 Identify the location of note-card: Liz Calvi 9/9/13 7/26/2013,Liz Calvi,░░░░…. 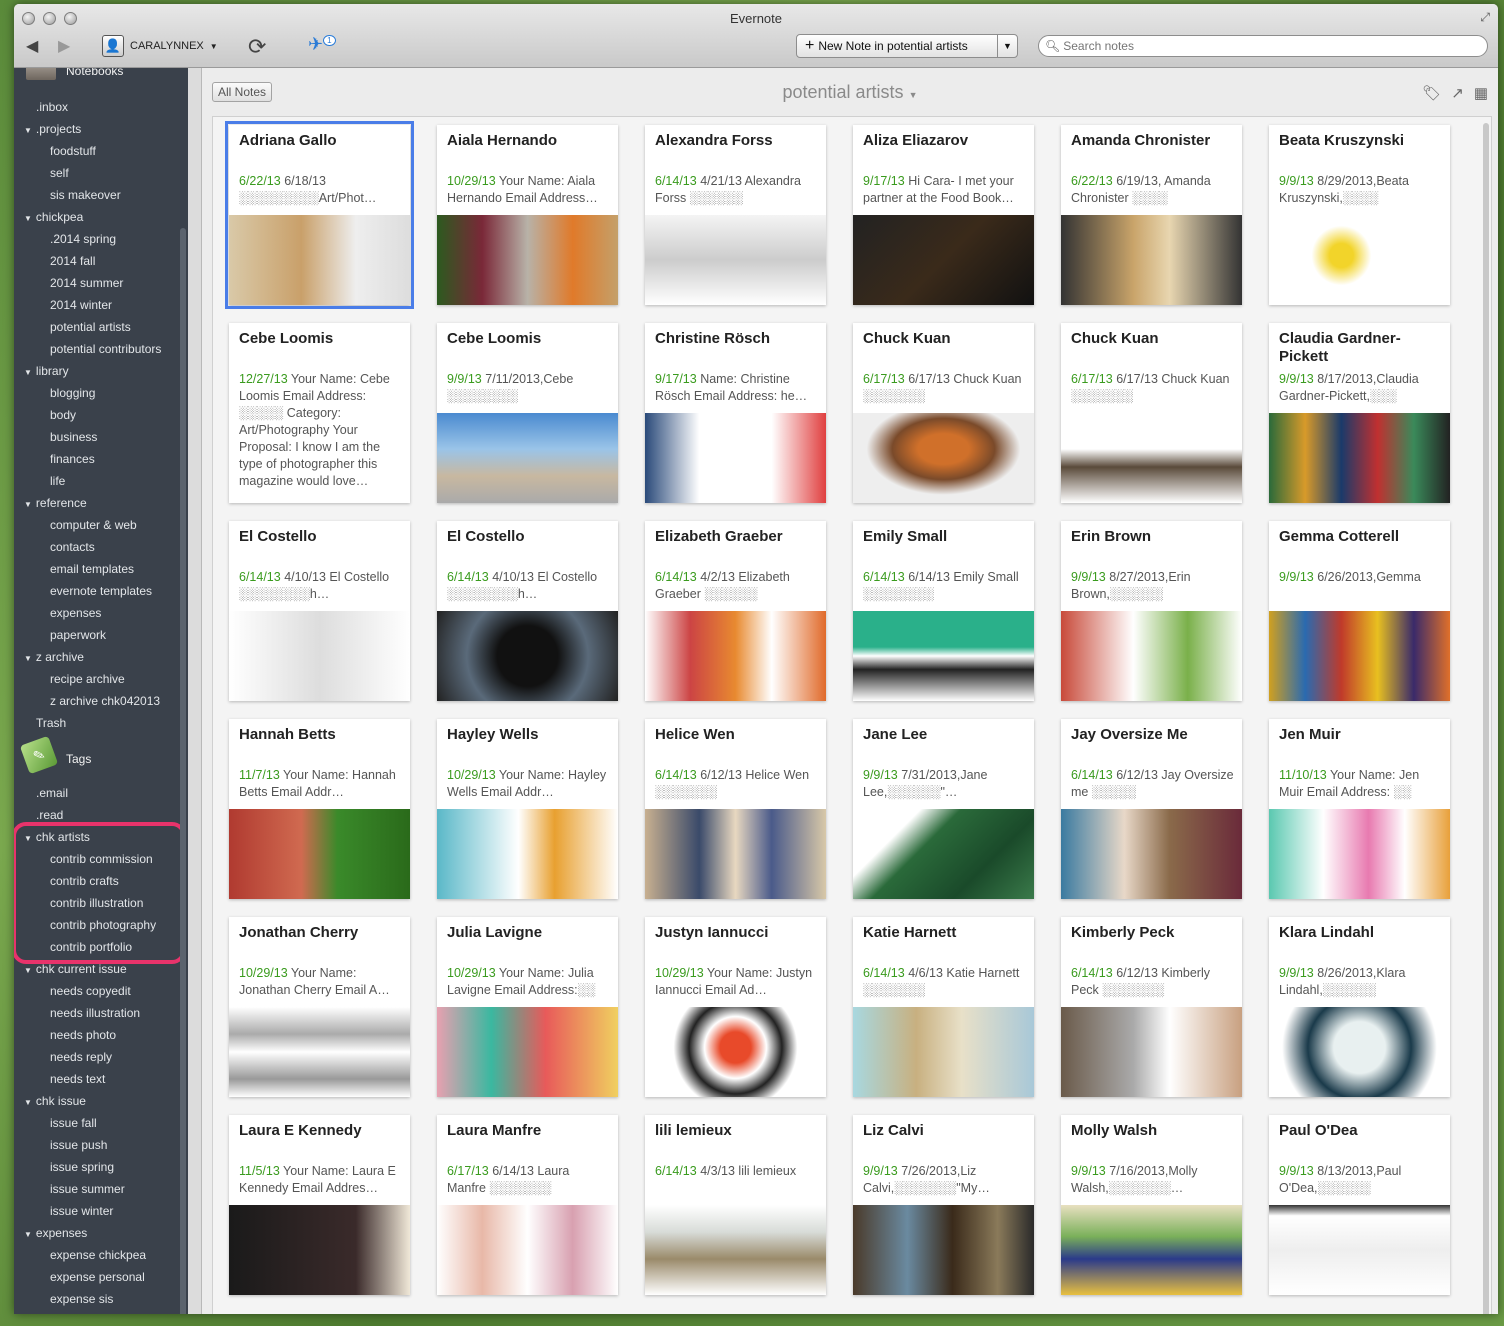
(943, 1205).